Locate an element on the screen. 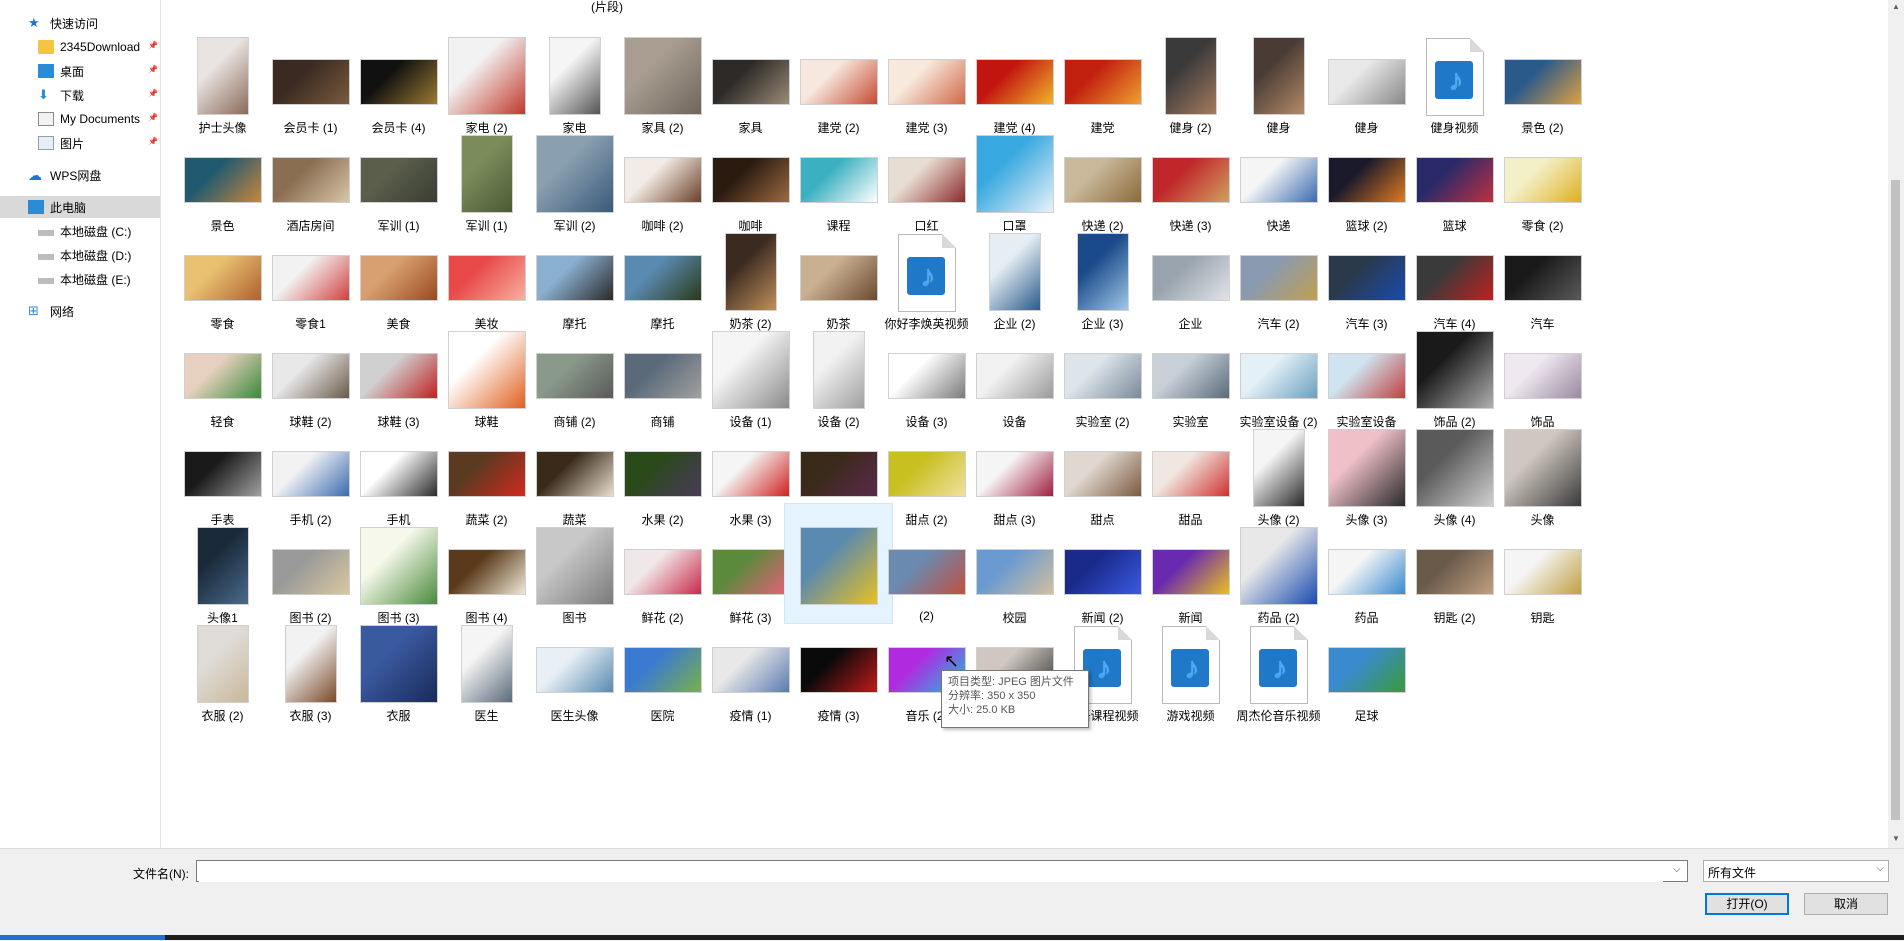 The image size is (1904, 941). filetype-select: 所有文件 ⌵ is located at coordinates (1796, 871).